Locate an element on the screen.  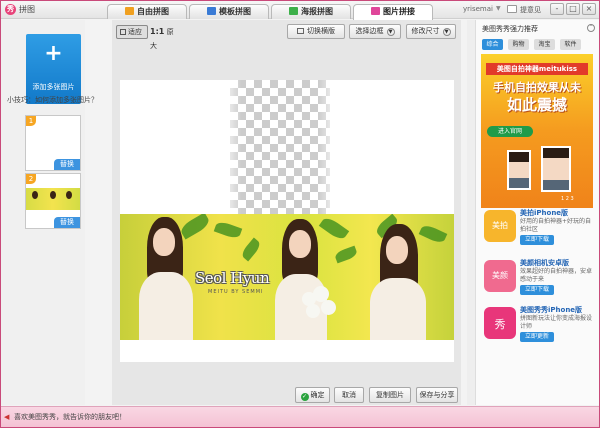
ad-headline: 美图自拍神器meitukiss is located at coordinates (537, 69).